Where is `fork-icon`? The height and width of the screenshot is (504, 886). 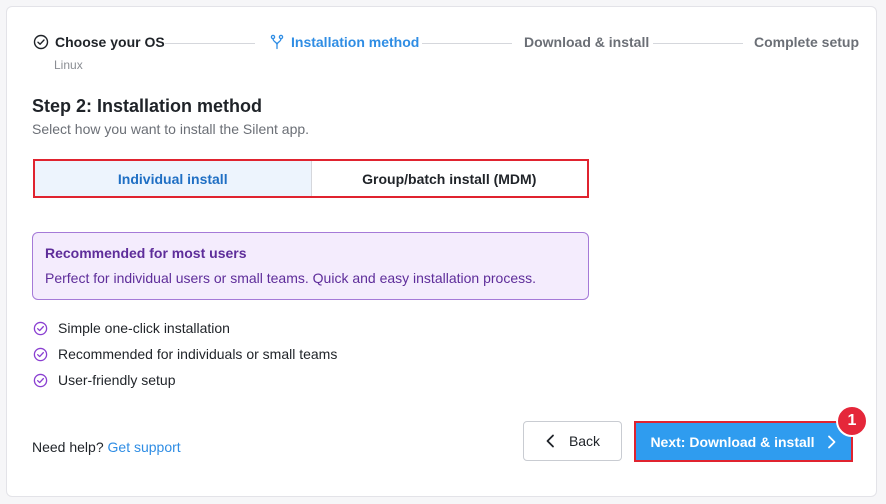 fork-icon is located at coordinates (277, 42).